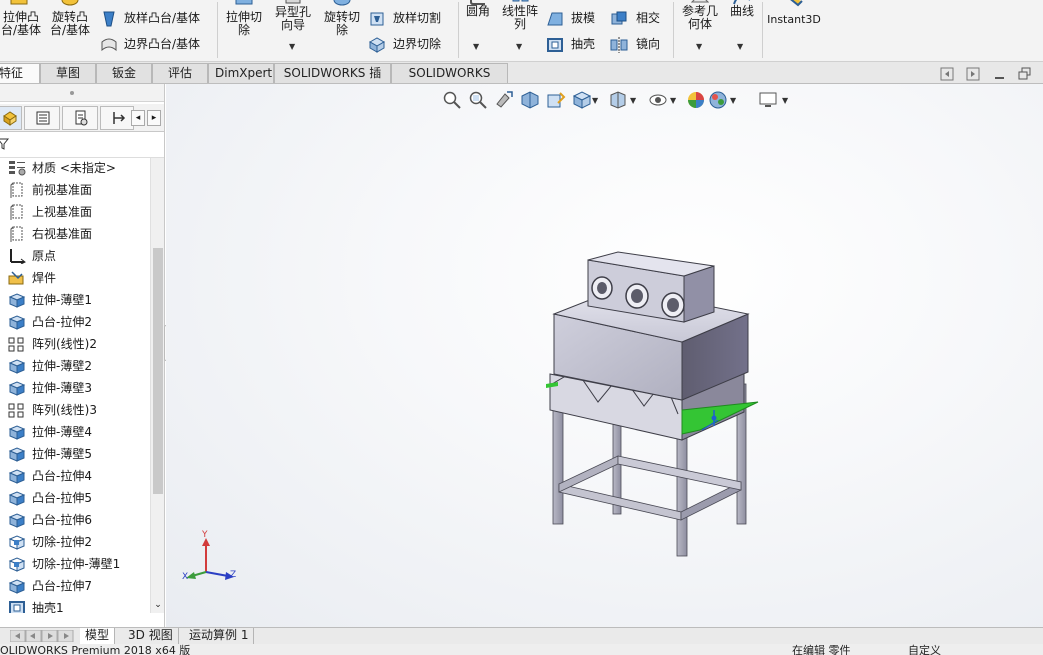 The width and height of the screenshot is (1043, 655). Describe the element at coordinates (79, 190) in the screenshot. I see `tree-item: 前视基准面` at that location.